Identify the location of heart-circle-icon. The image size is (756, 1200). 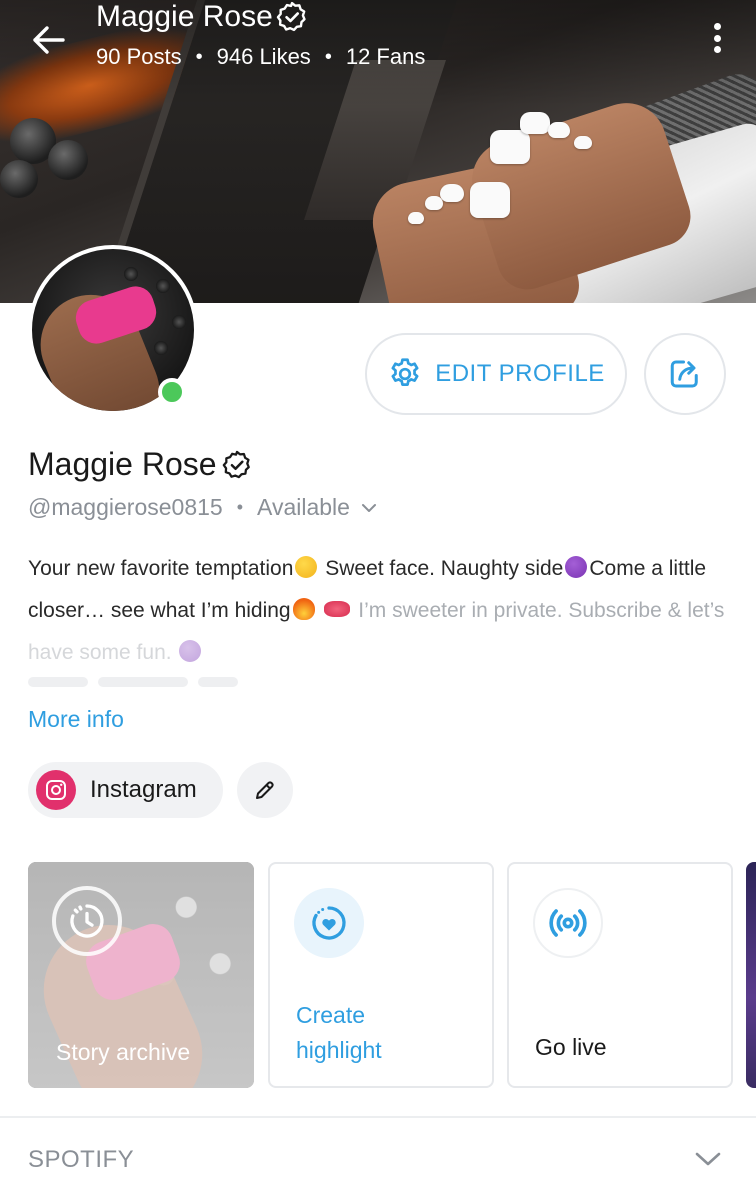
(329, 923).